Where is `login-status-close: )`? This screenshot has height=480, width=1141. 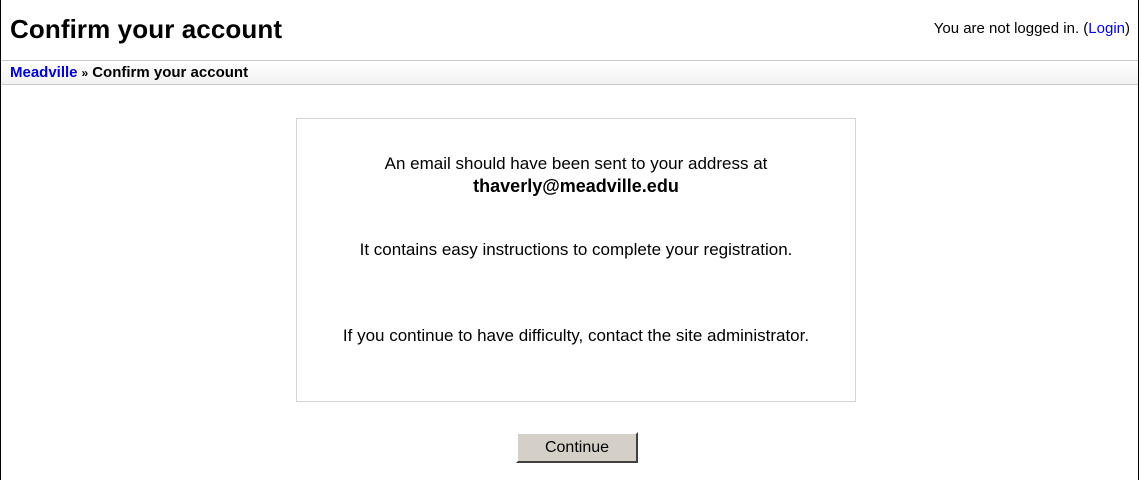
login-status-close: ) is located at coordinates (1127, 28).